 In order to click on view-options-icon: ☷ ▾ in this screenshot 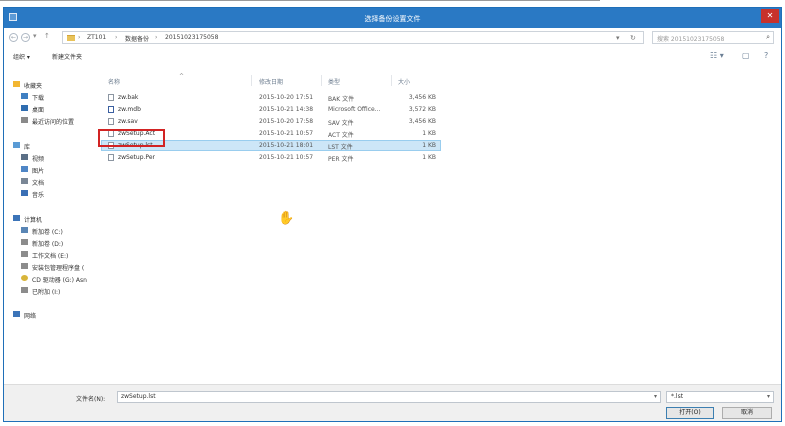, I will do `click(717, 55)`.